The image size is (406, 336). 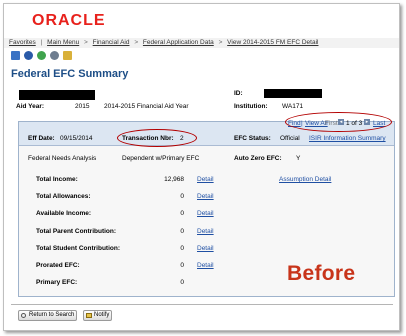 What do you see at coordinates (290, 138) in the screenshot?
I see `efc-status-value: Official` at bounding box center [290, 138].